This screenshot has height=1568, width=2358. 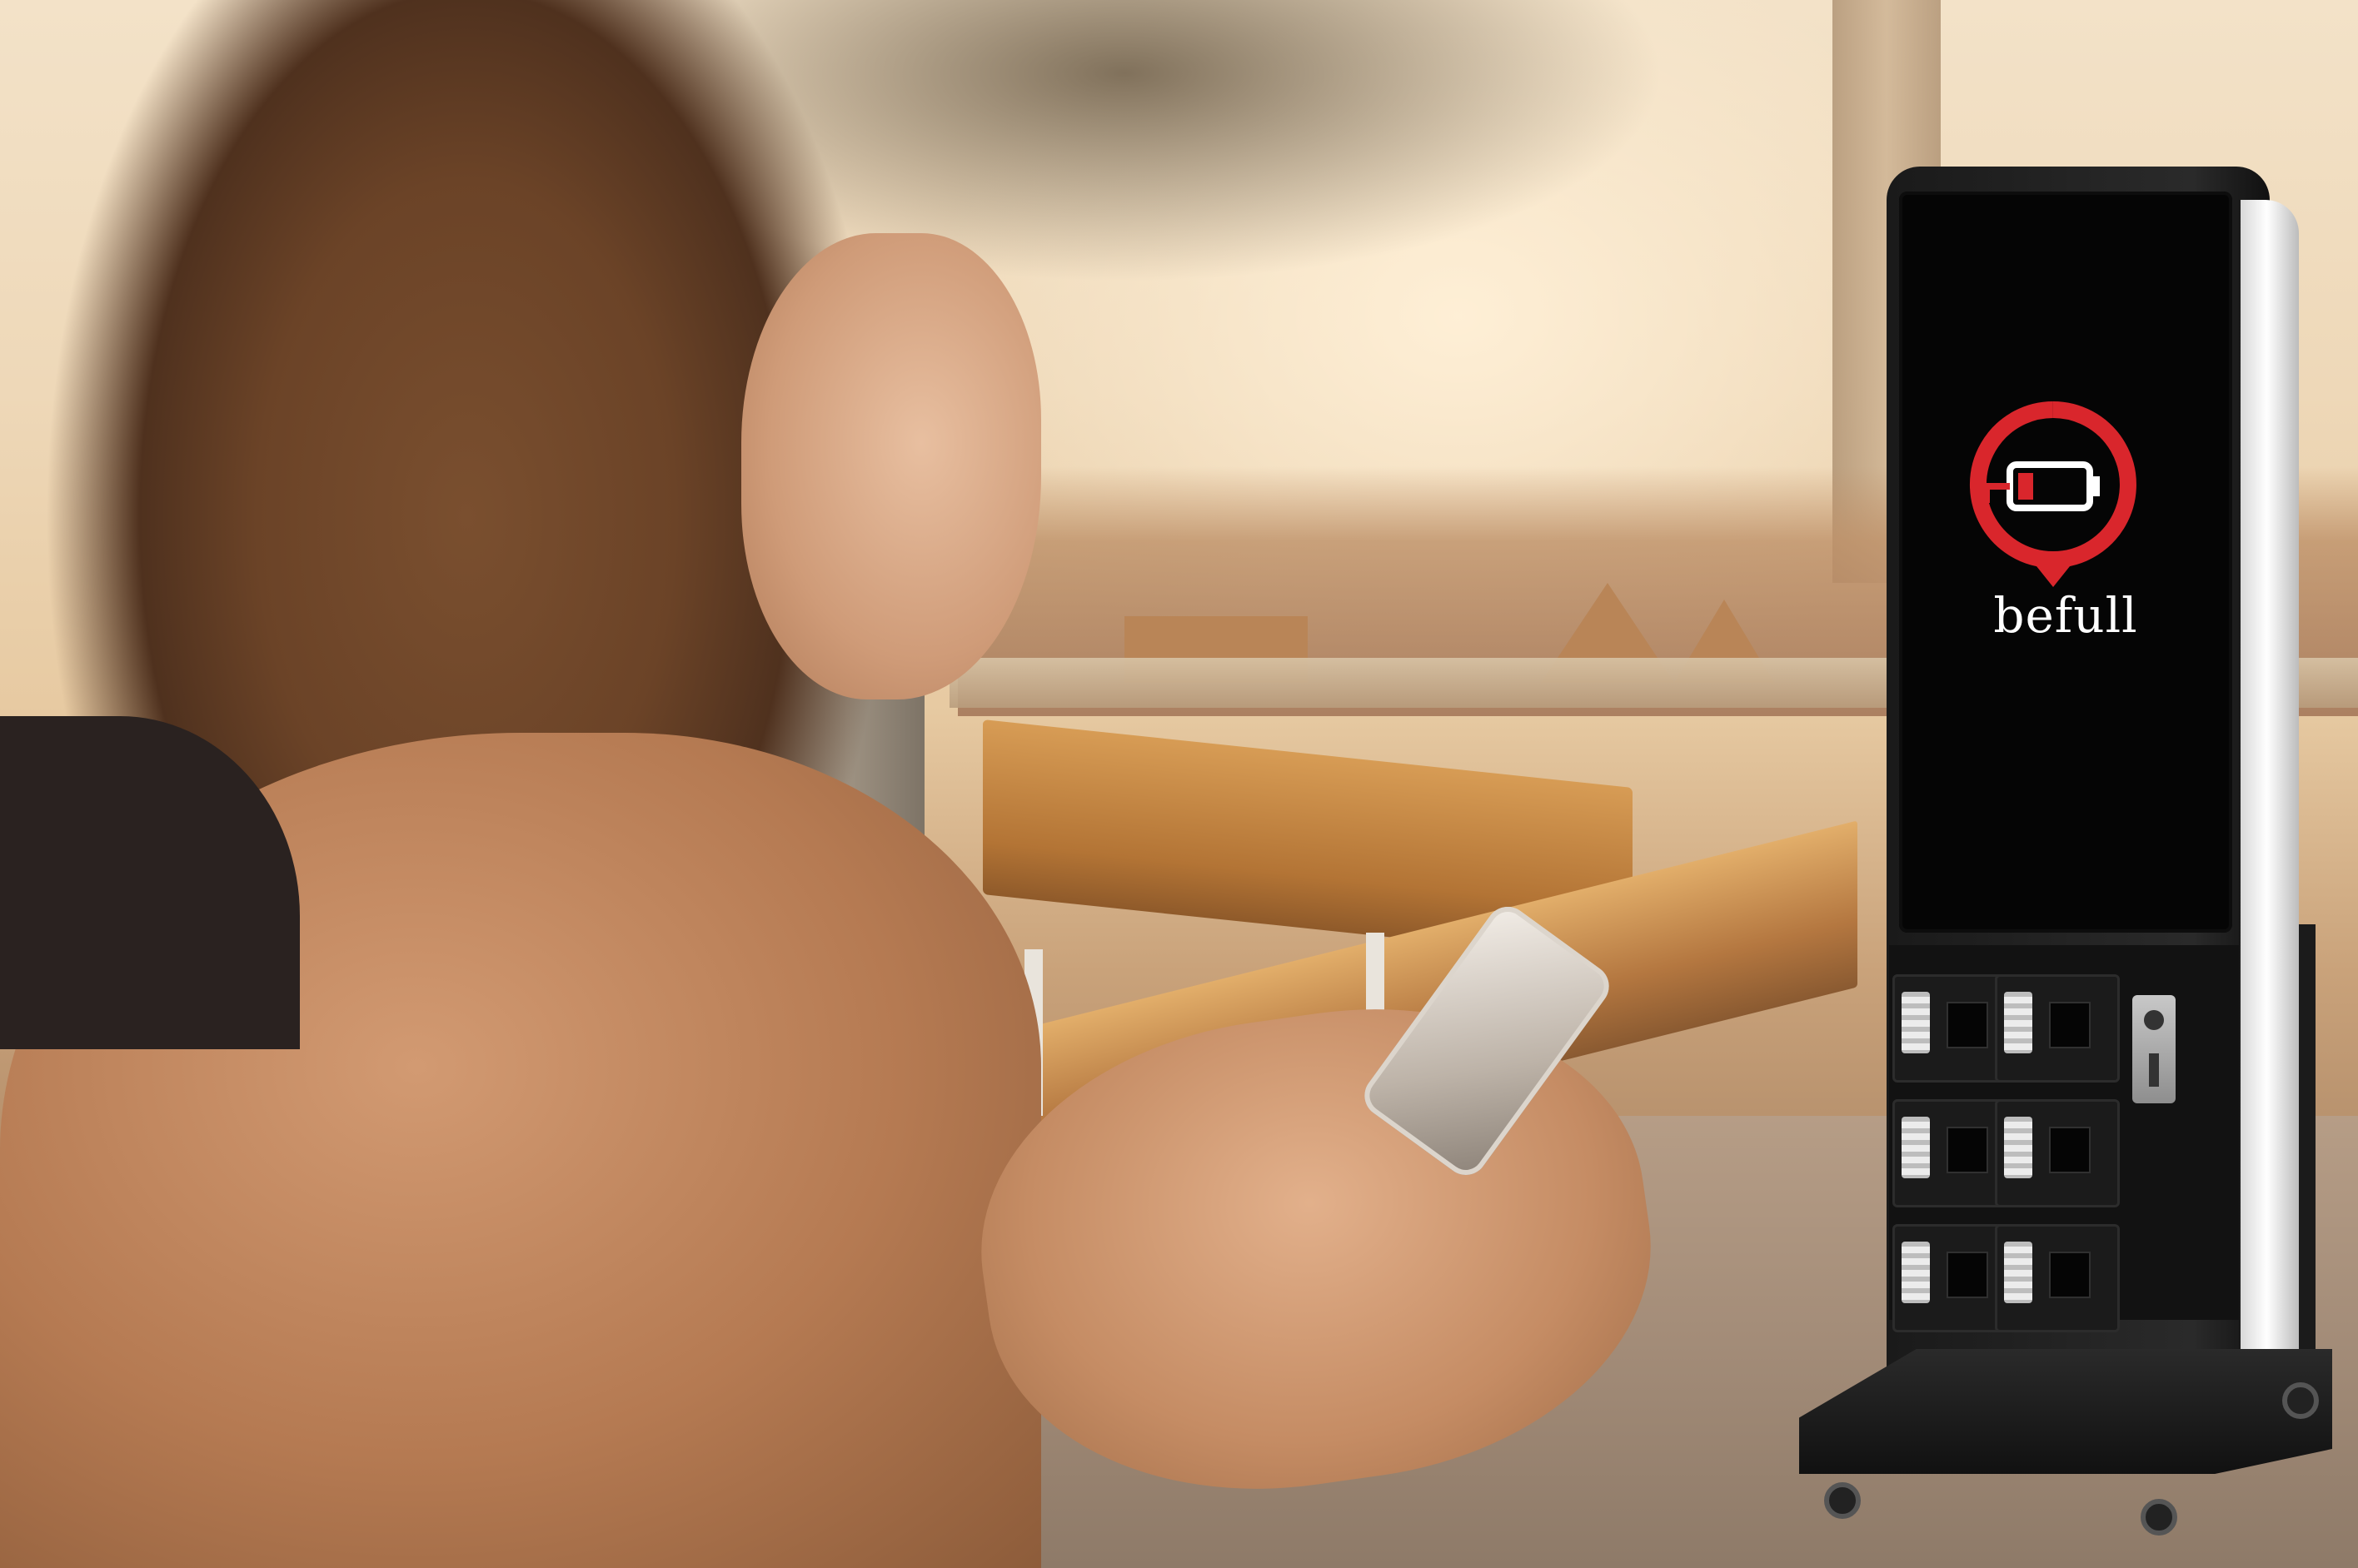 I want to click on pin-tip, so click(x=2053, y=570).